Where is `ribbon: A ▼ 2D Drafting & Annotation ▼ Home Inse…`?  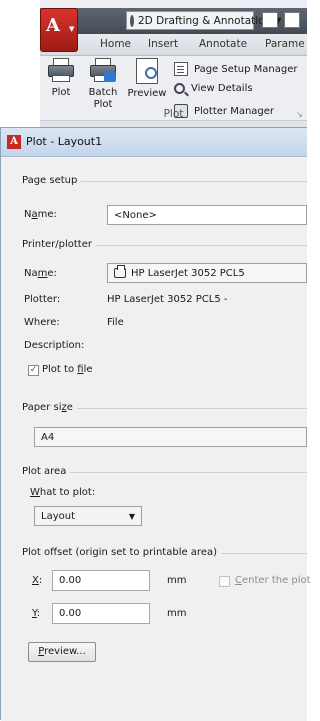 ribbon: A ▼ 2D Drafting & Annotation ▼ Home Inse… is located at coordinates (173, 60).